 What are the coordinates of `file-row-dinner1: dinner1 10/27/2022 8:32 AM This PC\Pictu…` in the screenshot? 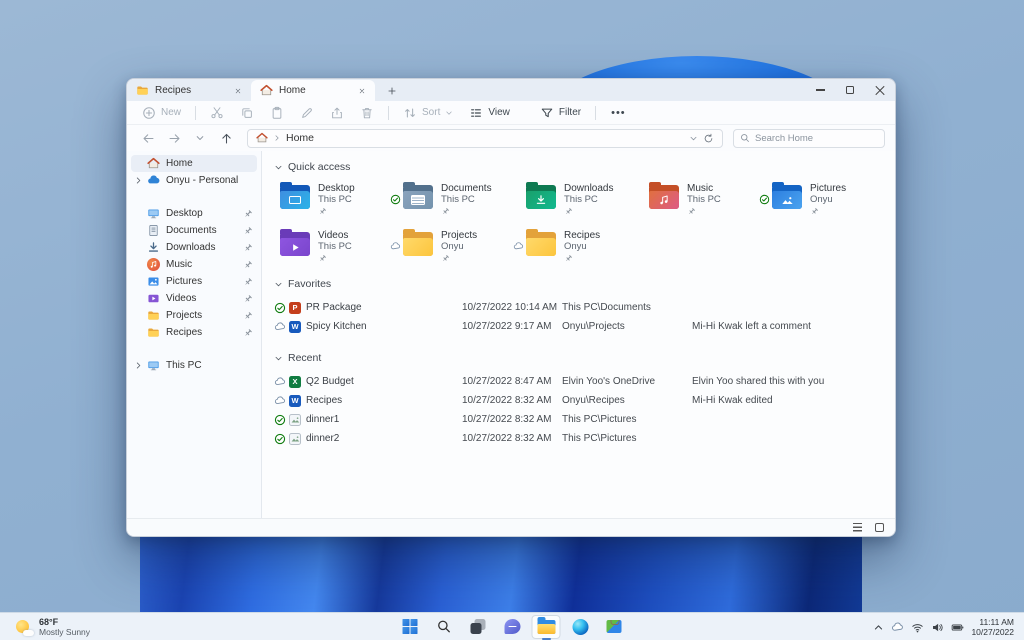 It's located at (584, 419).